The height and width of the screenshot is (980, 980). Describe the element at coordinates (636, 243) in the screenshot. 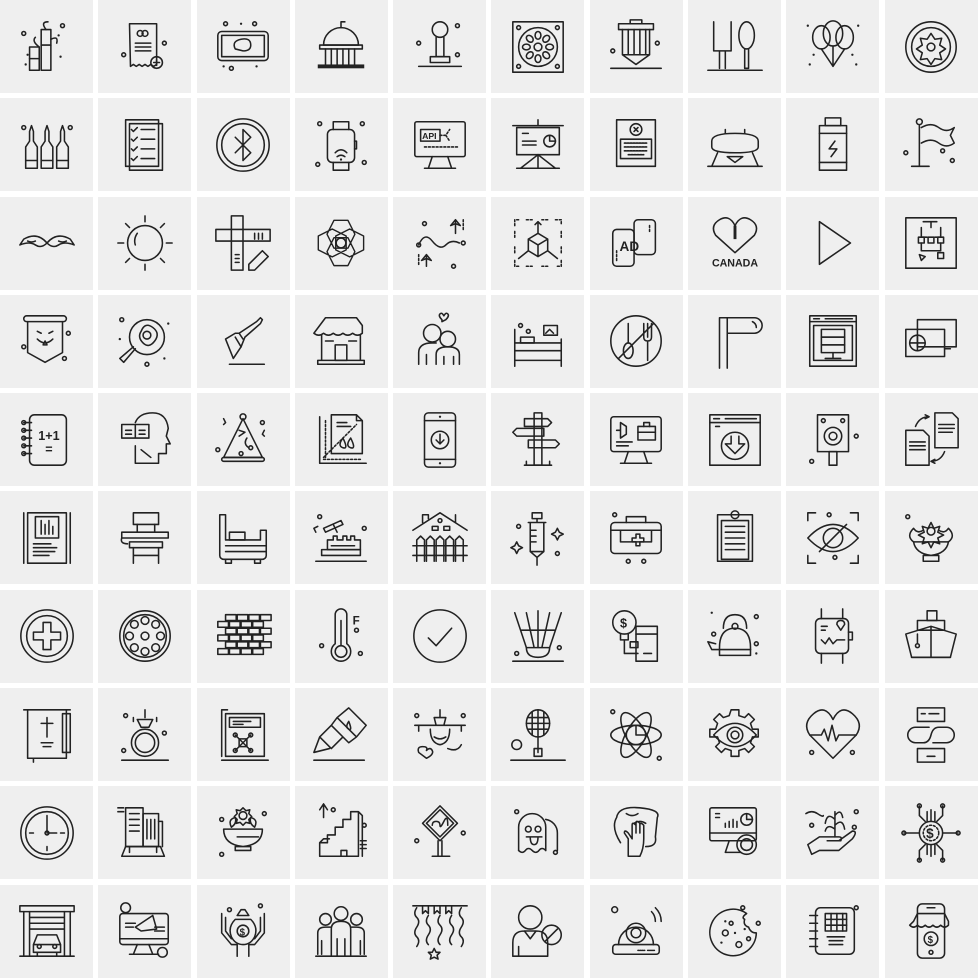

I see `icon-tile: AD` at that location.